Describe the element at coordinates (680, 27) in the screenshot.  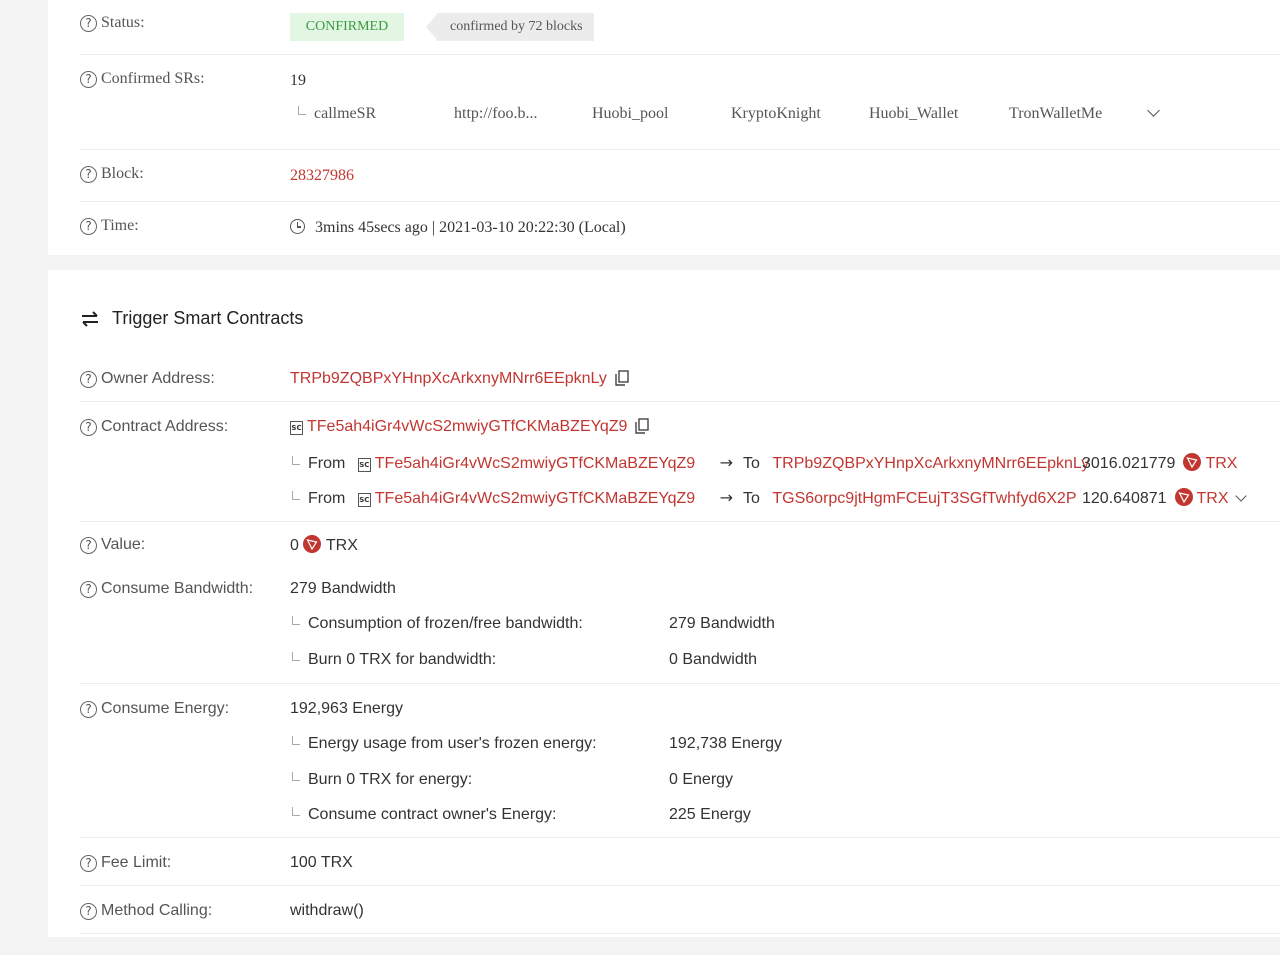
I see `status-row: ? Status:` at that location.